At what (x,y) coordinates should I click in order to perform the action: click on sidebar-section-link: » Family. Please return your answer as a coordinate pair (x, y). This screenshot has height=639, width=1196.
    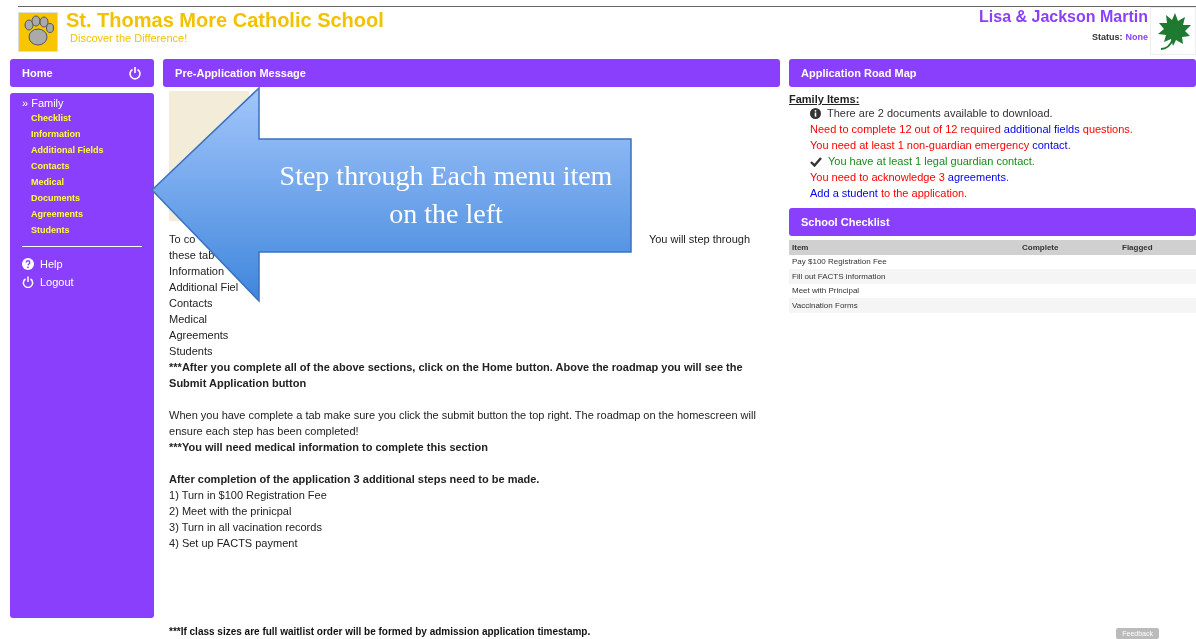
    Looking at the image, I should click on (82, 103).